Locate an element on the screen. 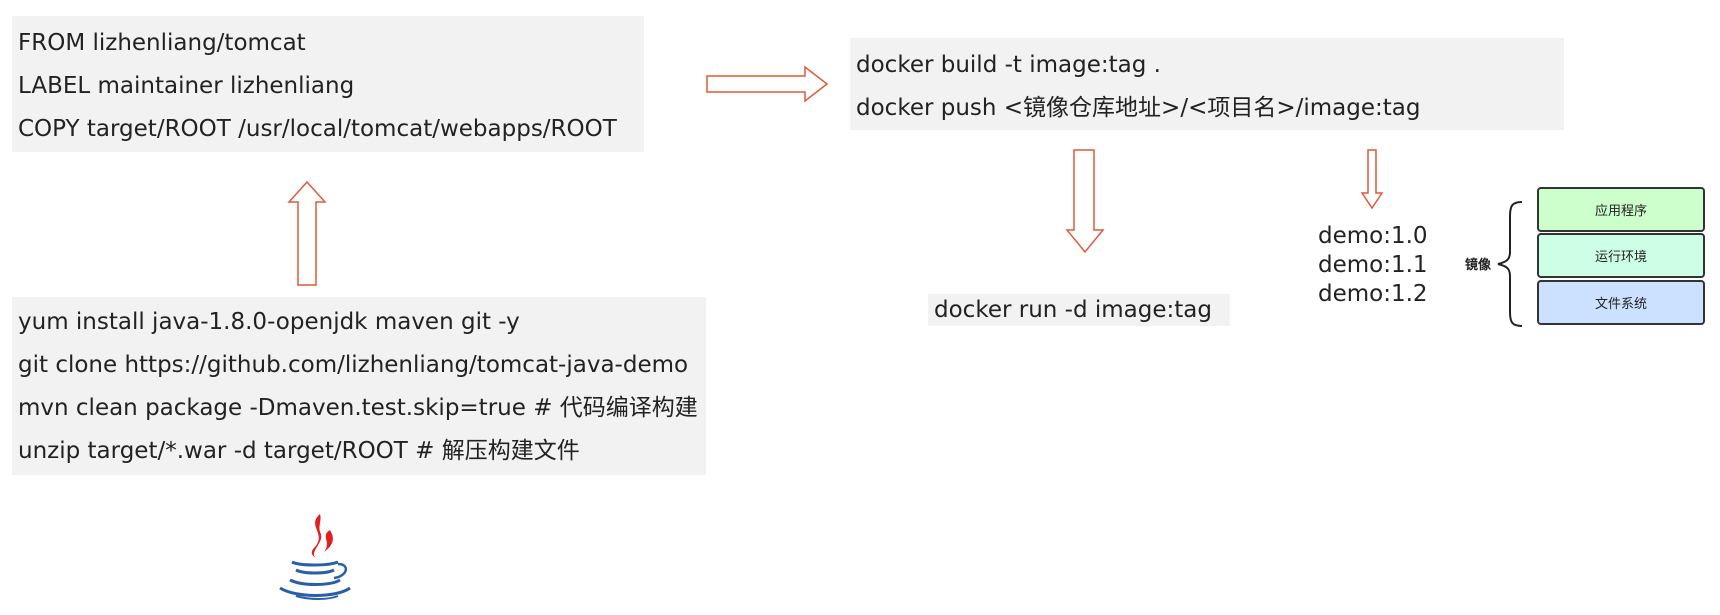 This screenshot has width=1720, height=615. small-down-arrow-icon is located at coordinates (1372, 179).